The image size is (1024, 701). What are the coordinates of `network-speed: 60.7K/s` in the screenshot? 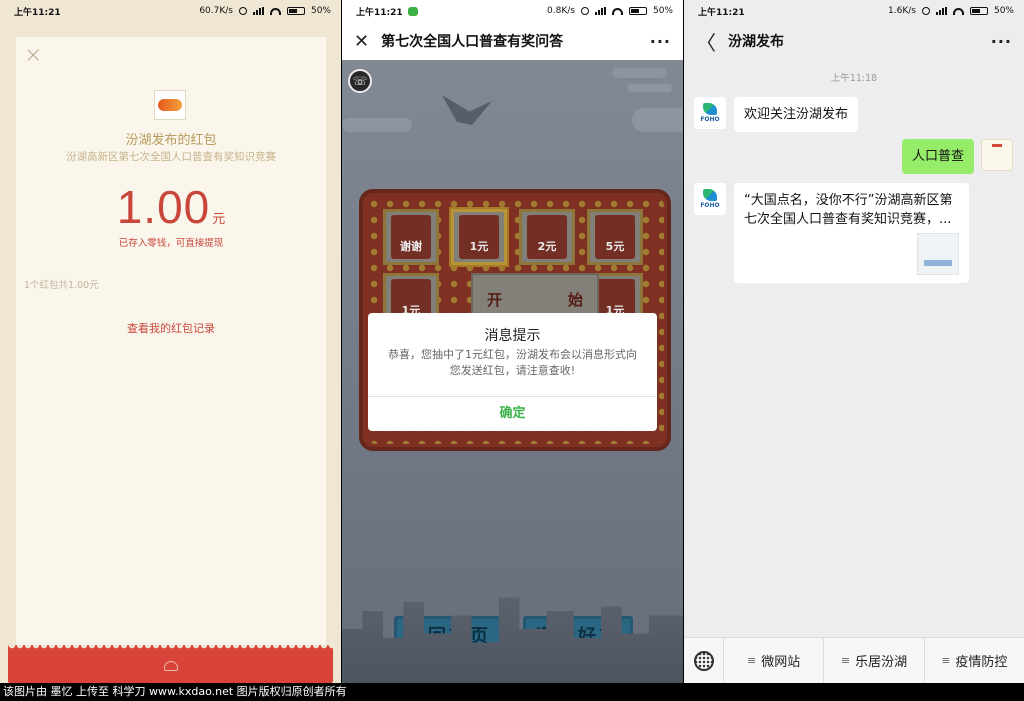 It's located at (216, 11).